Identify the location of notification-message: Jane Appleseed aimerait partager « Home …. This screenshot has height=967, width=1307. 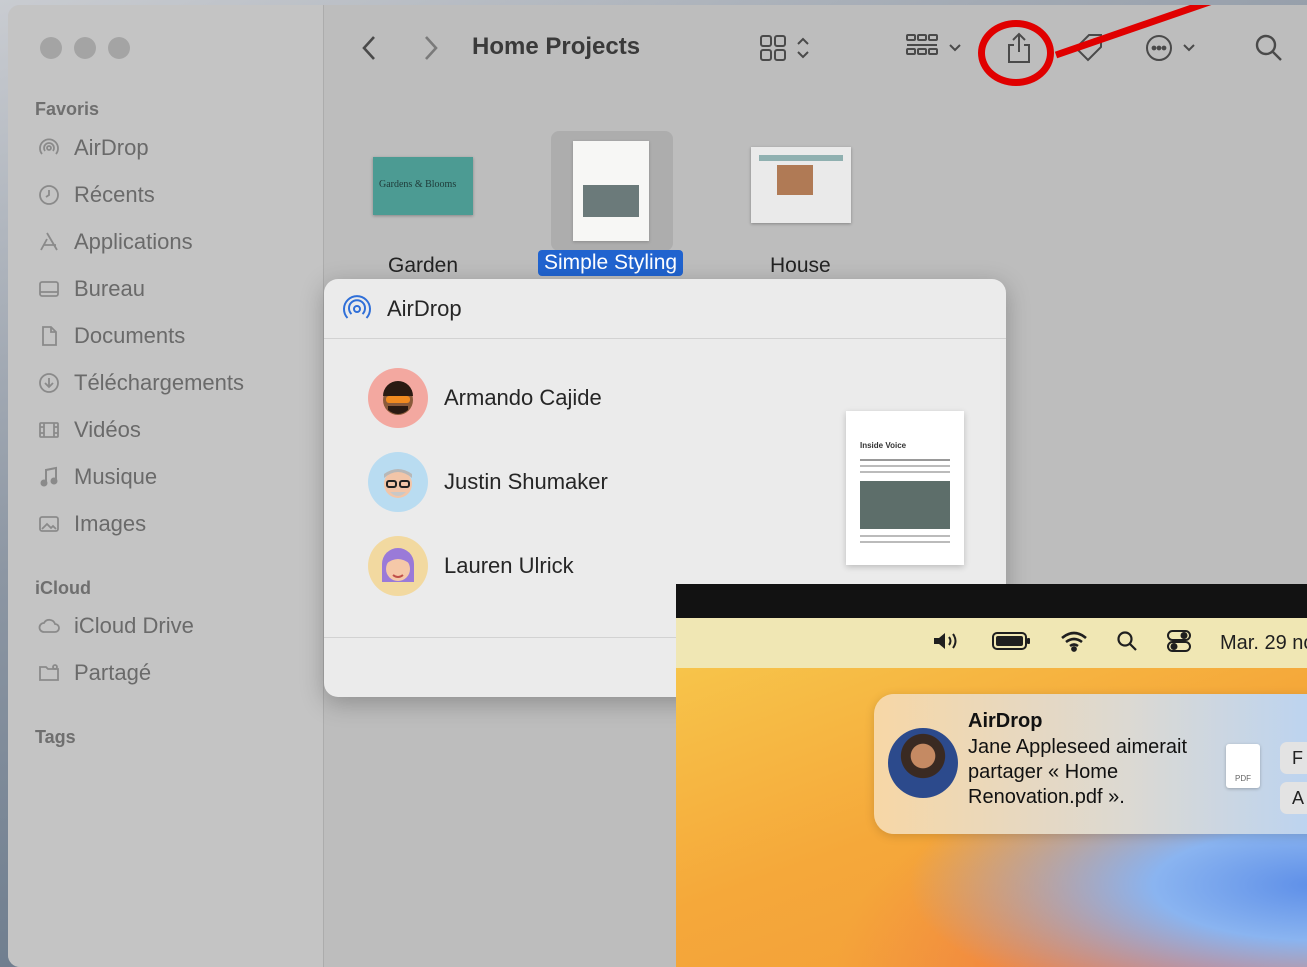
(1078, 772).